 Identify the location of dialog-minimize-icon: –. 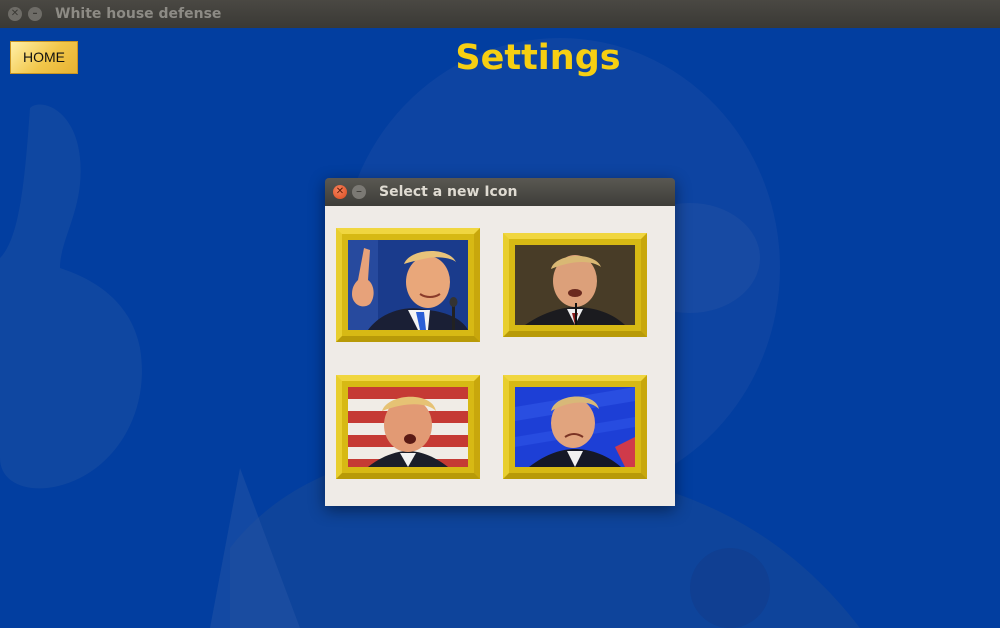
(359, 192).